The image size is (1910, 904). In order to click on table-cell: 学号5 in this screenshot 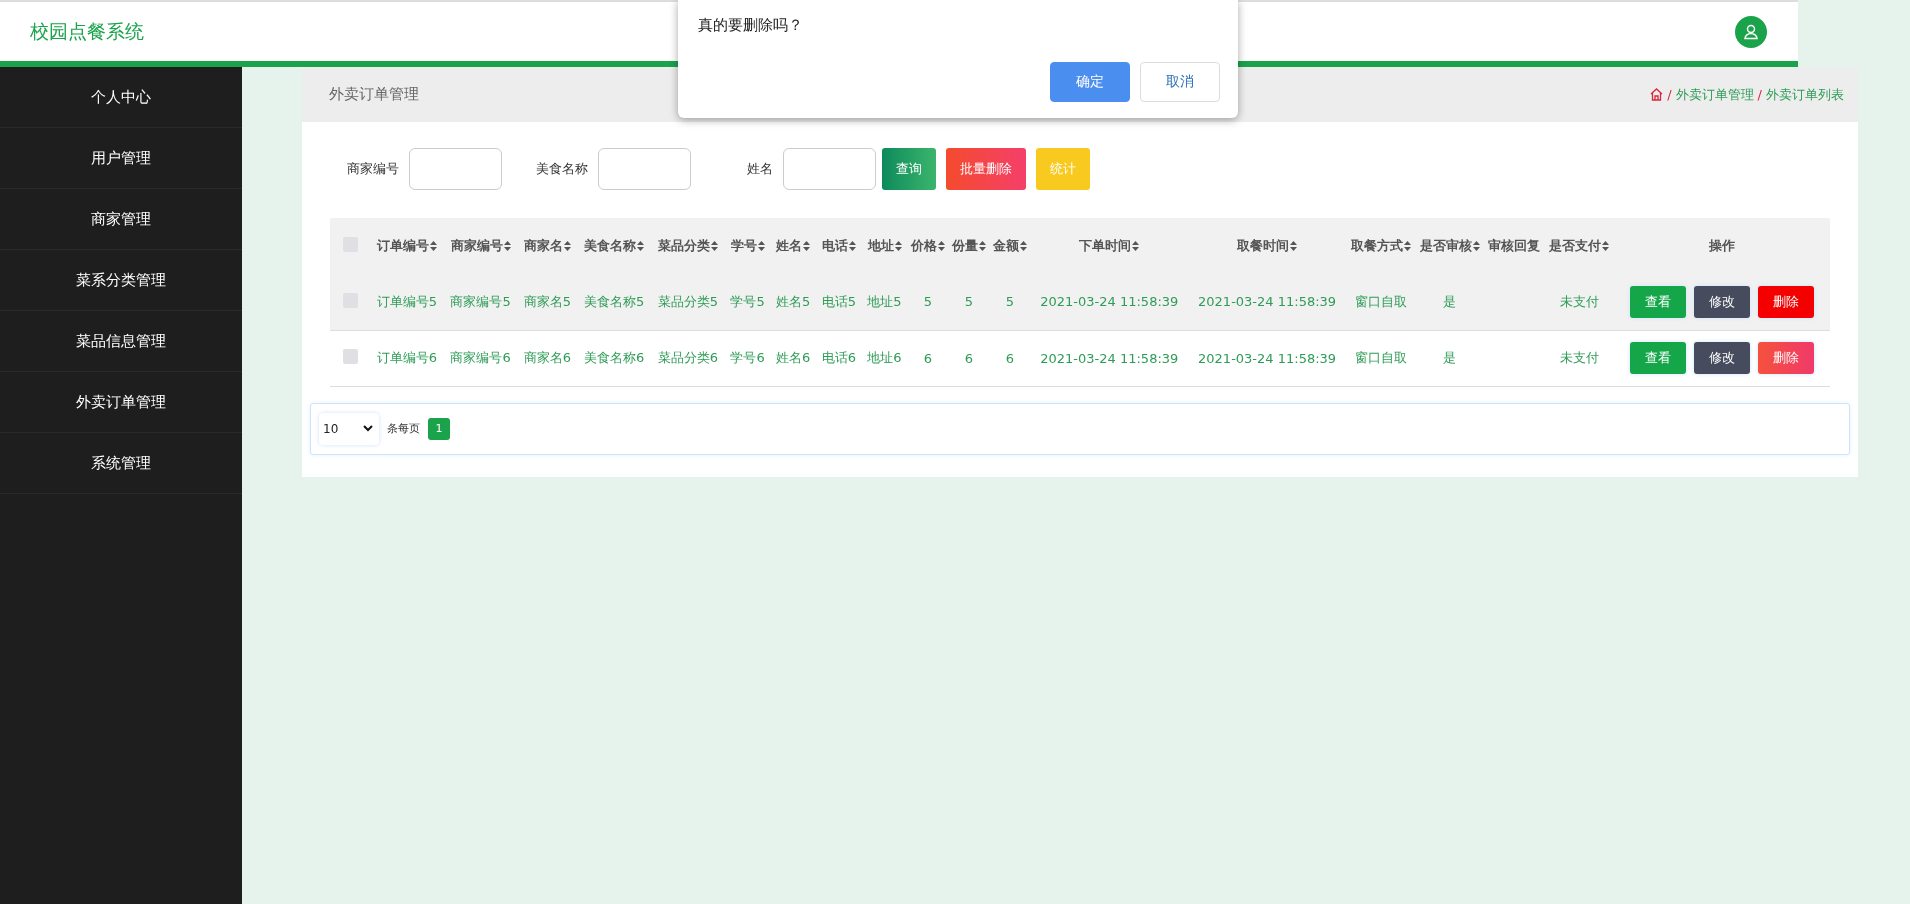, I will do `click(747, 301)`.